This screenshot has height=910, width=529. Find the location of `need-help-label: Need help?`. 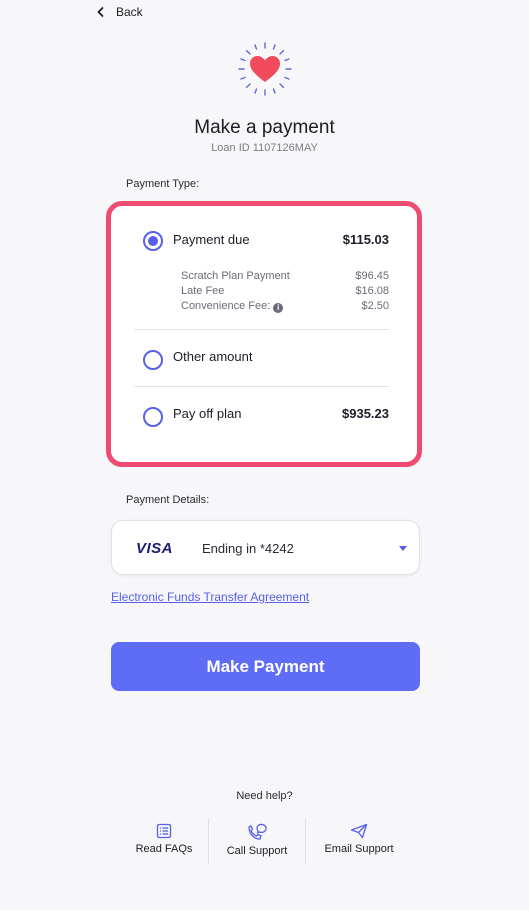

need-help-label: Need help? is located at coordinates (264, 796).